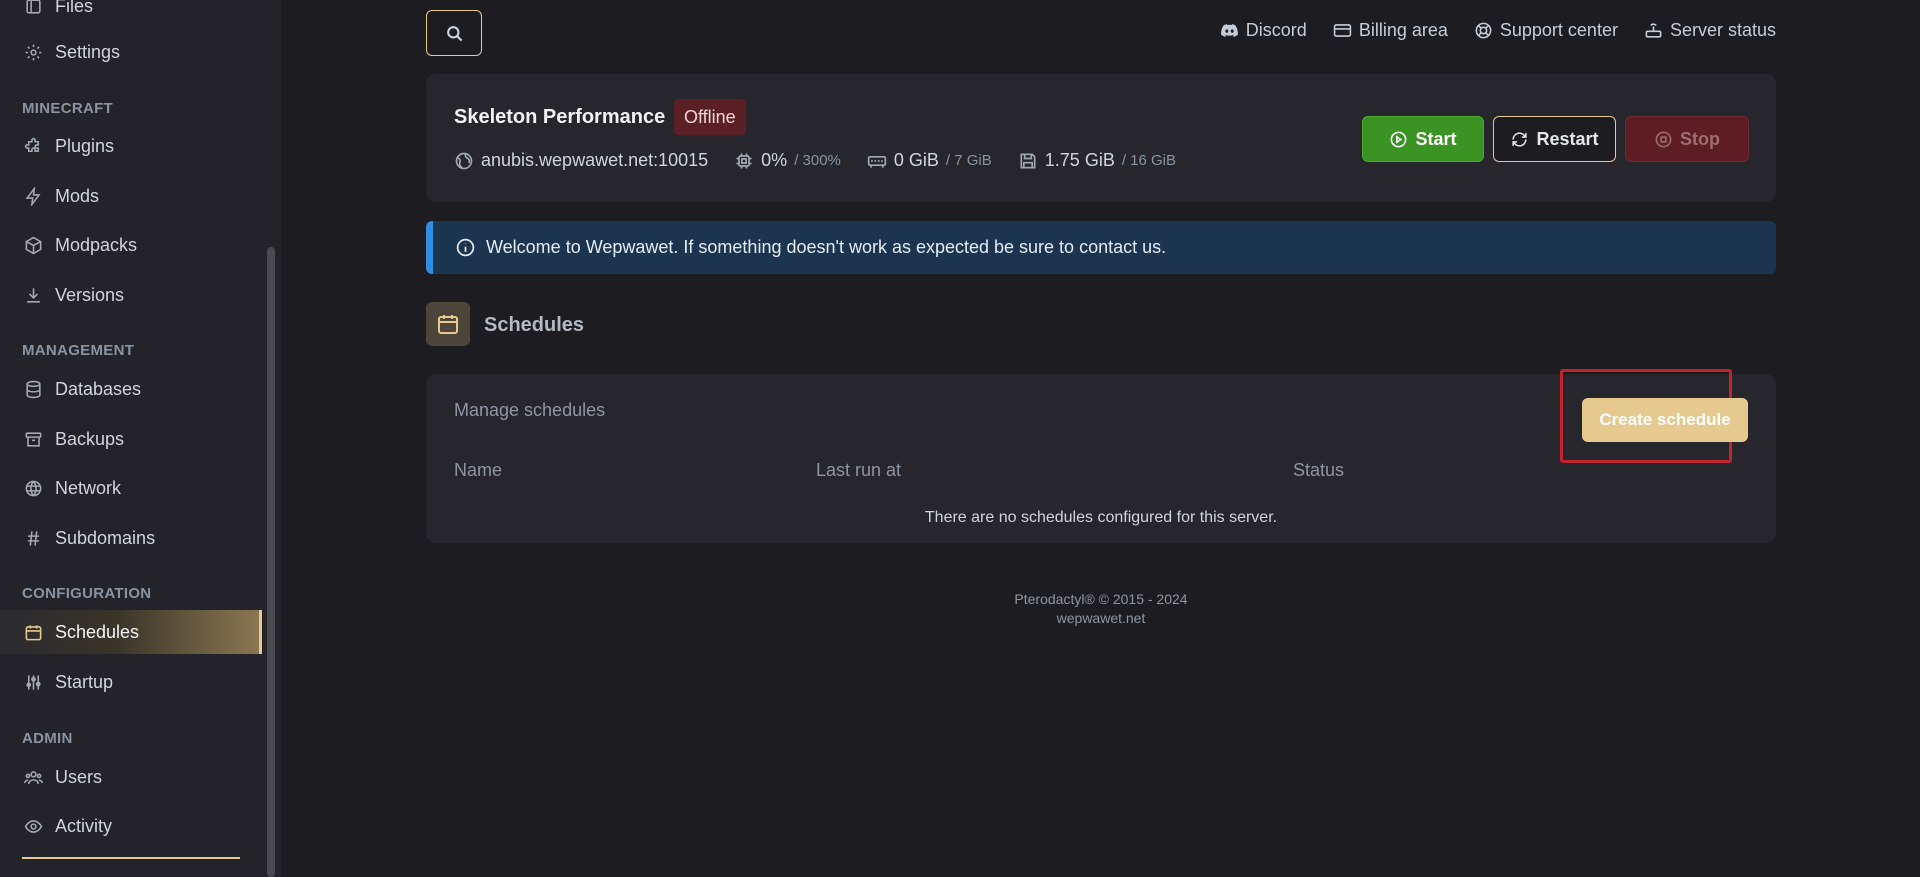 The image size is (1920, 877). I want to click on sidebar-item-schedules: Schedules, so click(131, 632).